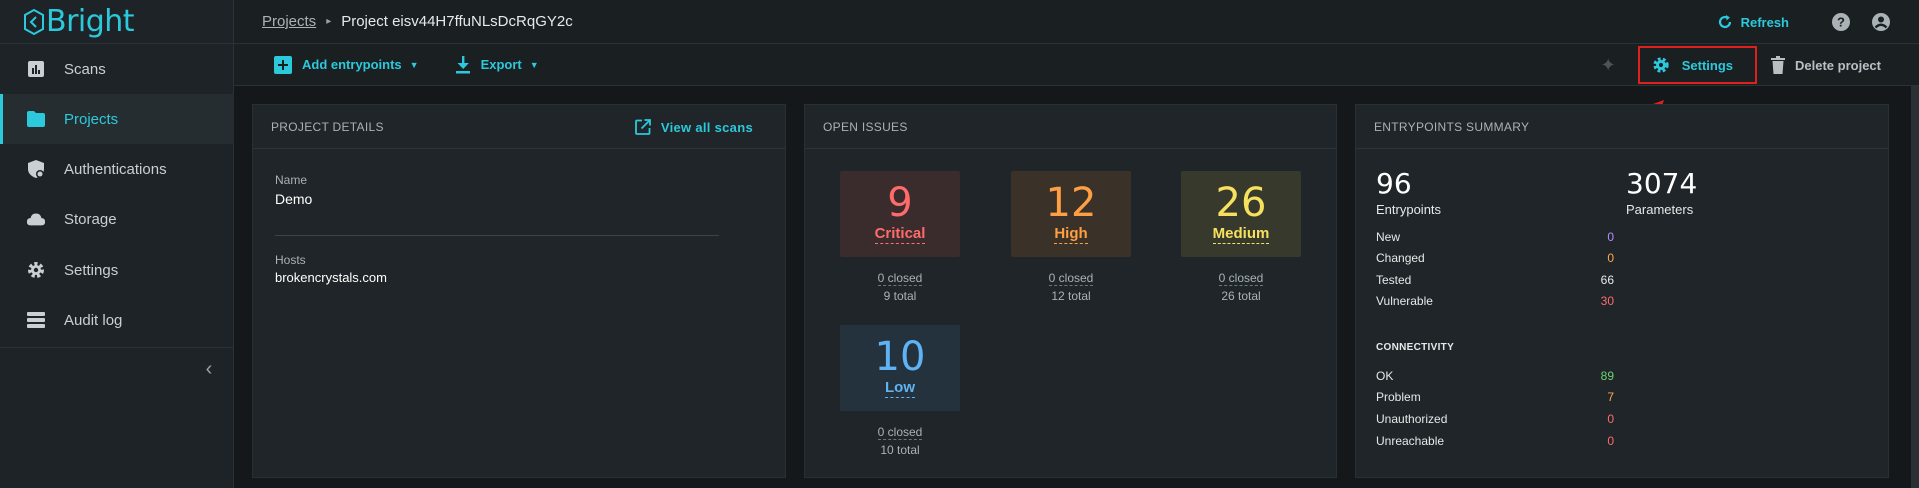 The height and width of the screenshot is (488, 1919). What do you see at coordinates (1764, 22) in the screenshot?
I see `refresh-label: Refresh` at bounding box center [1764, 22].